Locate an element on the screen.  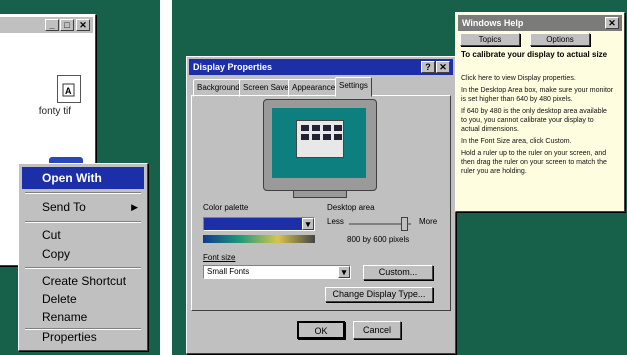
help-heading: To calibrate your display to actual size is located at coordinates (534, 54).